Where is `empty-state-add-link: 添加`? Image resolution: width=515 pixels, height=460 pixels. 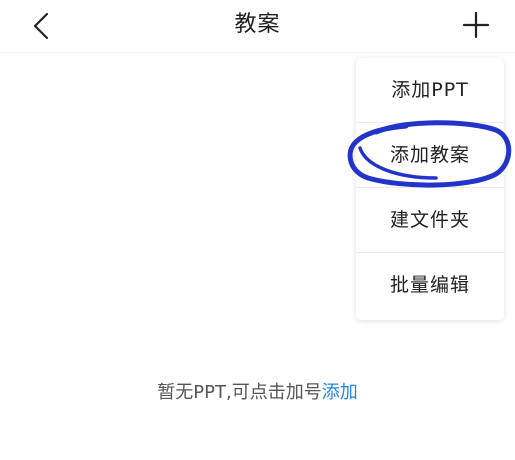 empty-state-add-link: 添加 is located at coordinates (340, 392).